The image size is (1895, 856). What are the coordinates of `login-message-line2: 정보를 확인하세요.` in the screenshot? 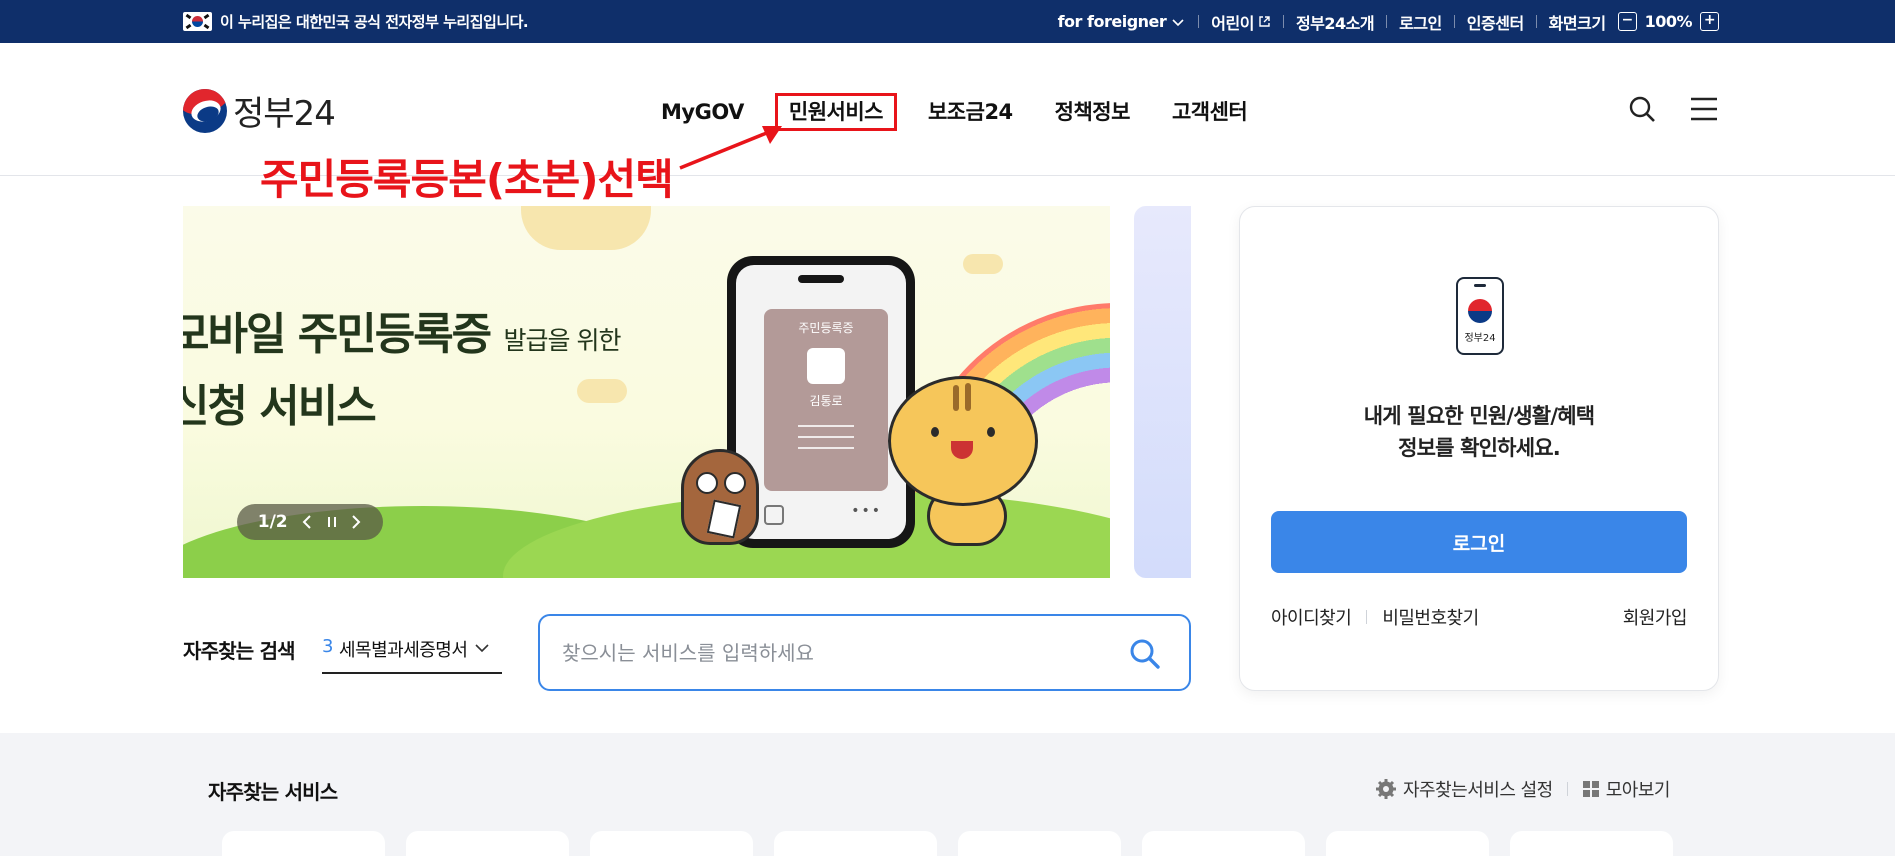 It's located at (1479, 448).